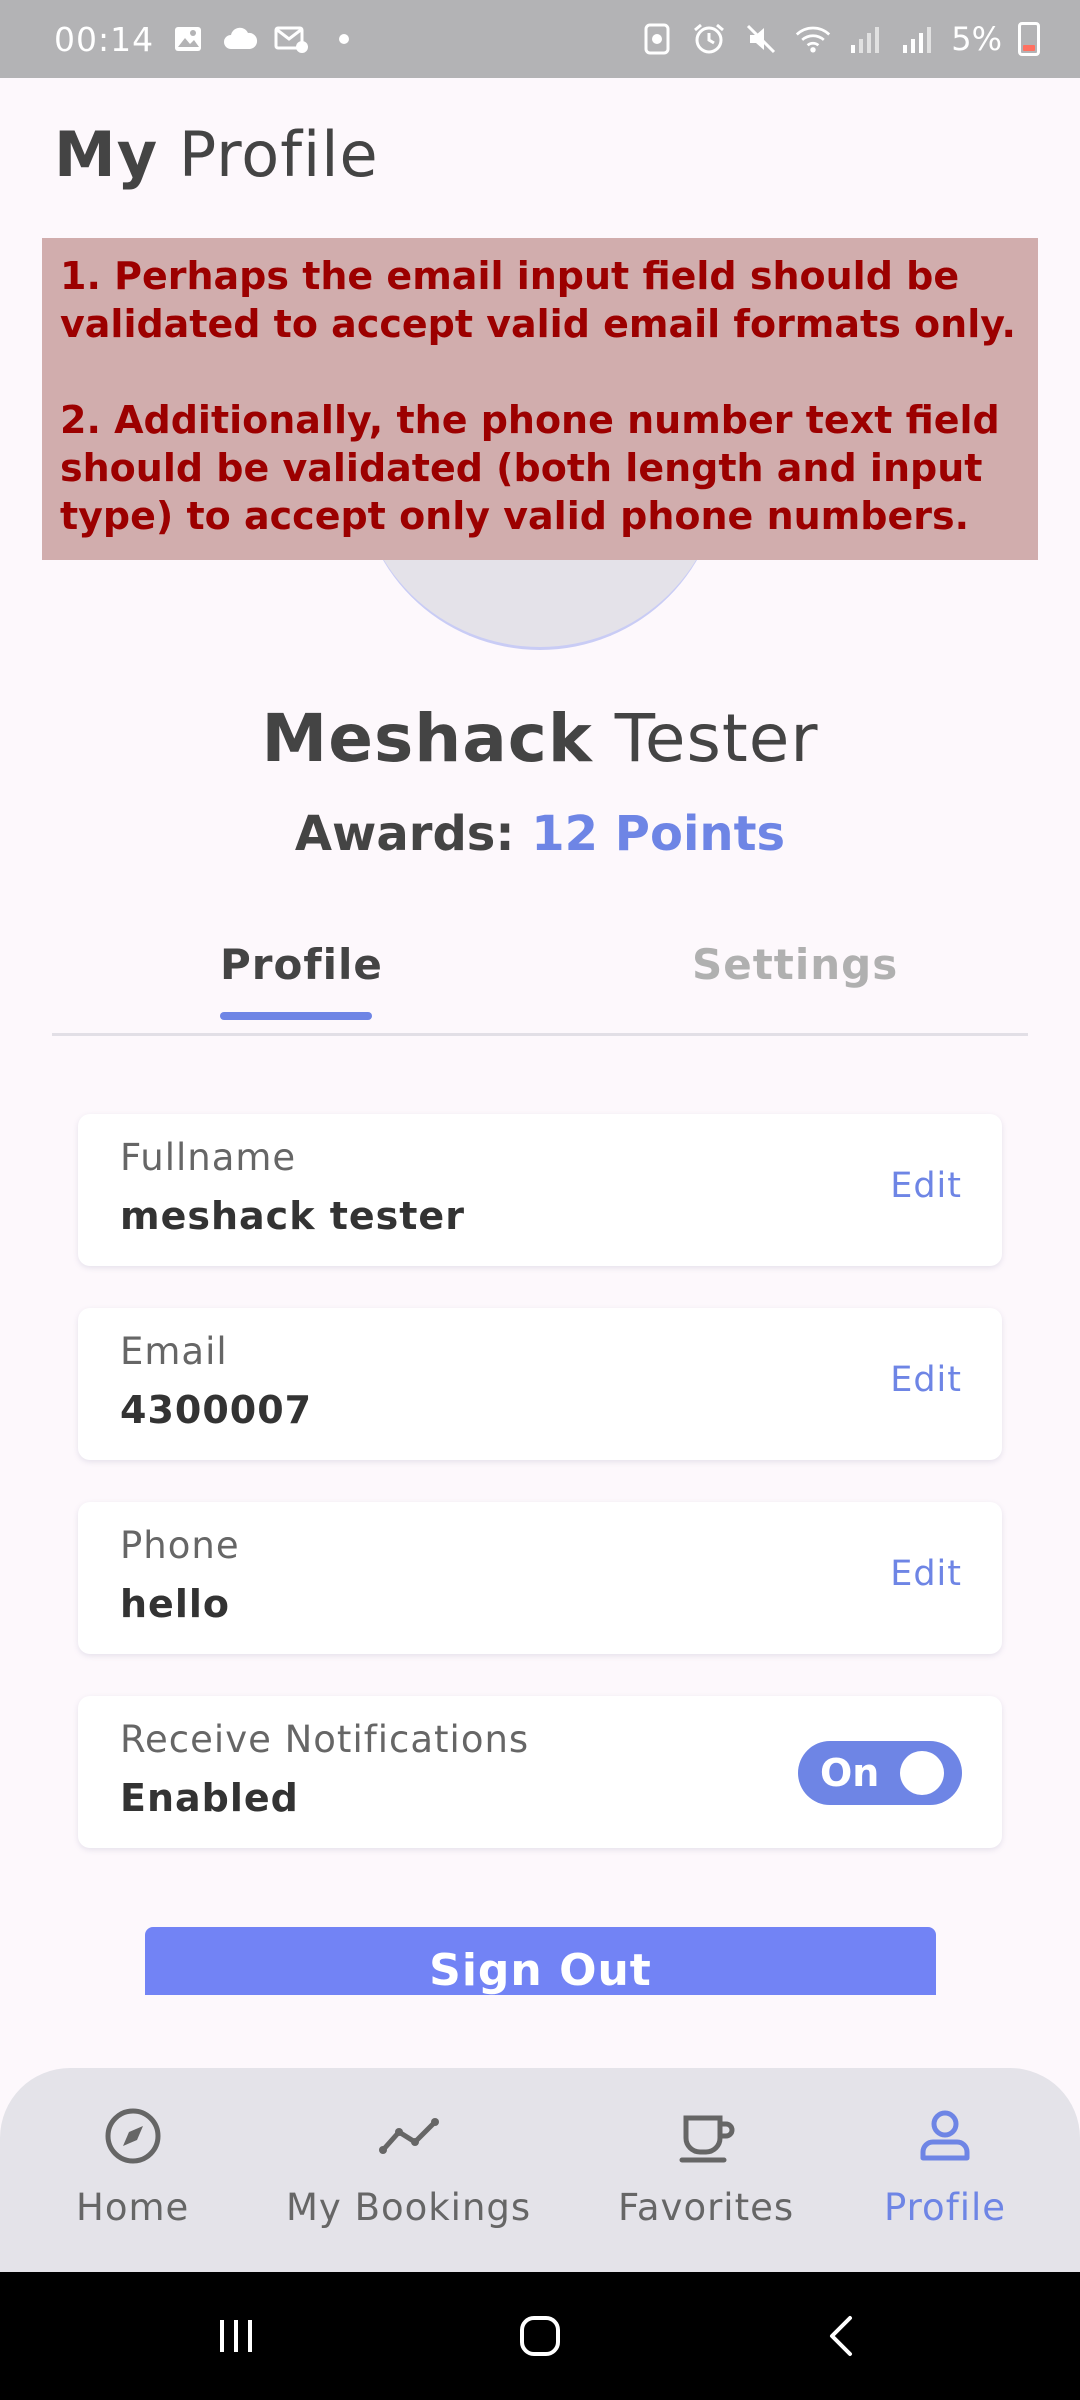 This screenshot has width=1080, height=2400. What do you see at coordinates (706, 2207) in the screenshot?
I see `nav-favorites-label: Favorites` at bounding box center [706, 2207].